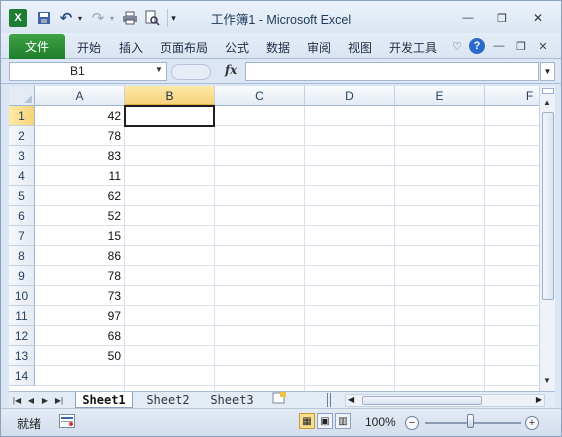  Describe the element at coordinates (104, 400) in the screenshot. I see `sheet-tab-sheet1: Sheet1` at that location.